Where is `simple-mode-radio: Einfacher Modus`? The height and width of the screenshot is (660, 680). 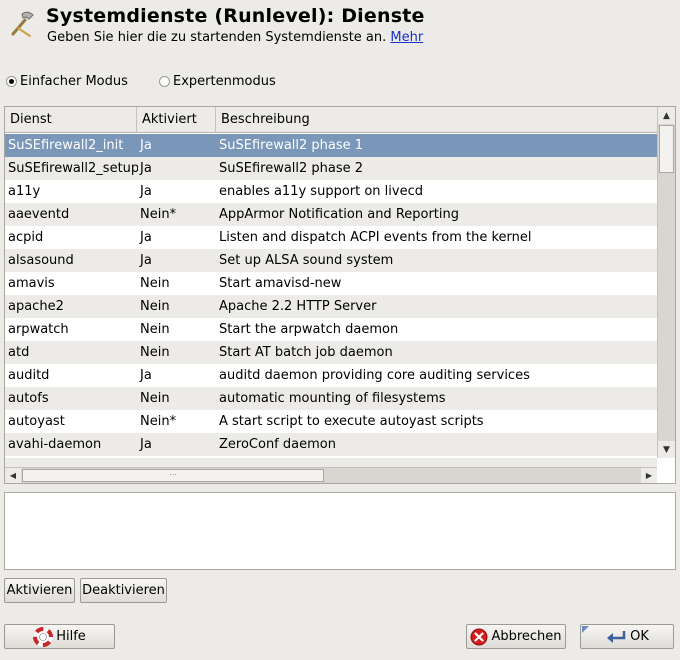 simple-mode-radio: Einfacher Modus is located at coordinates (67, 81).